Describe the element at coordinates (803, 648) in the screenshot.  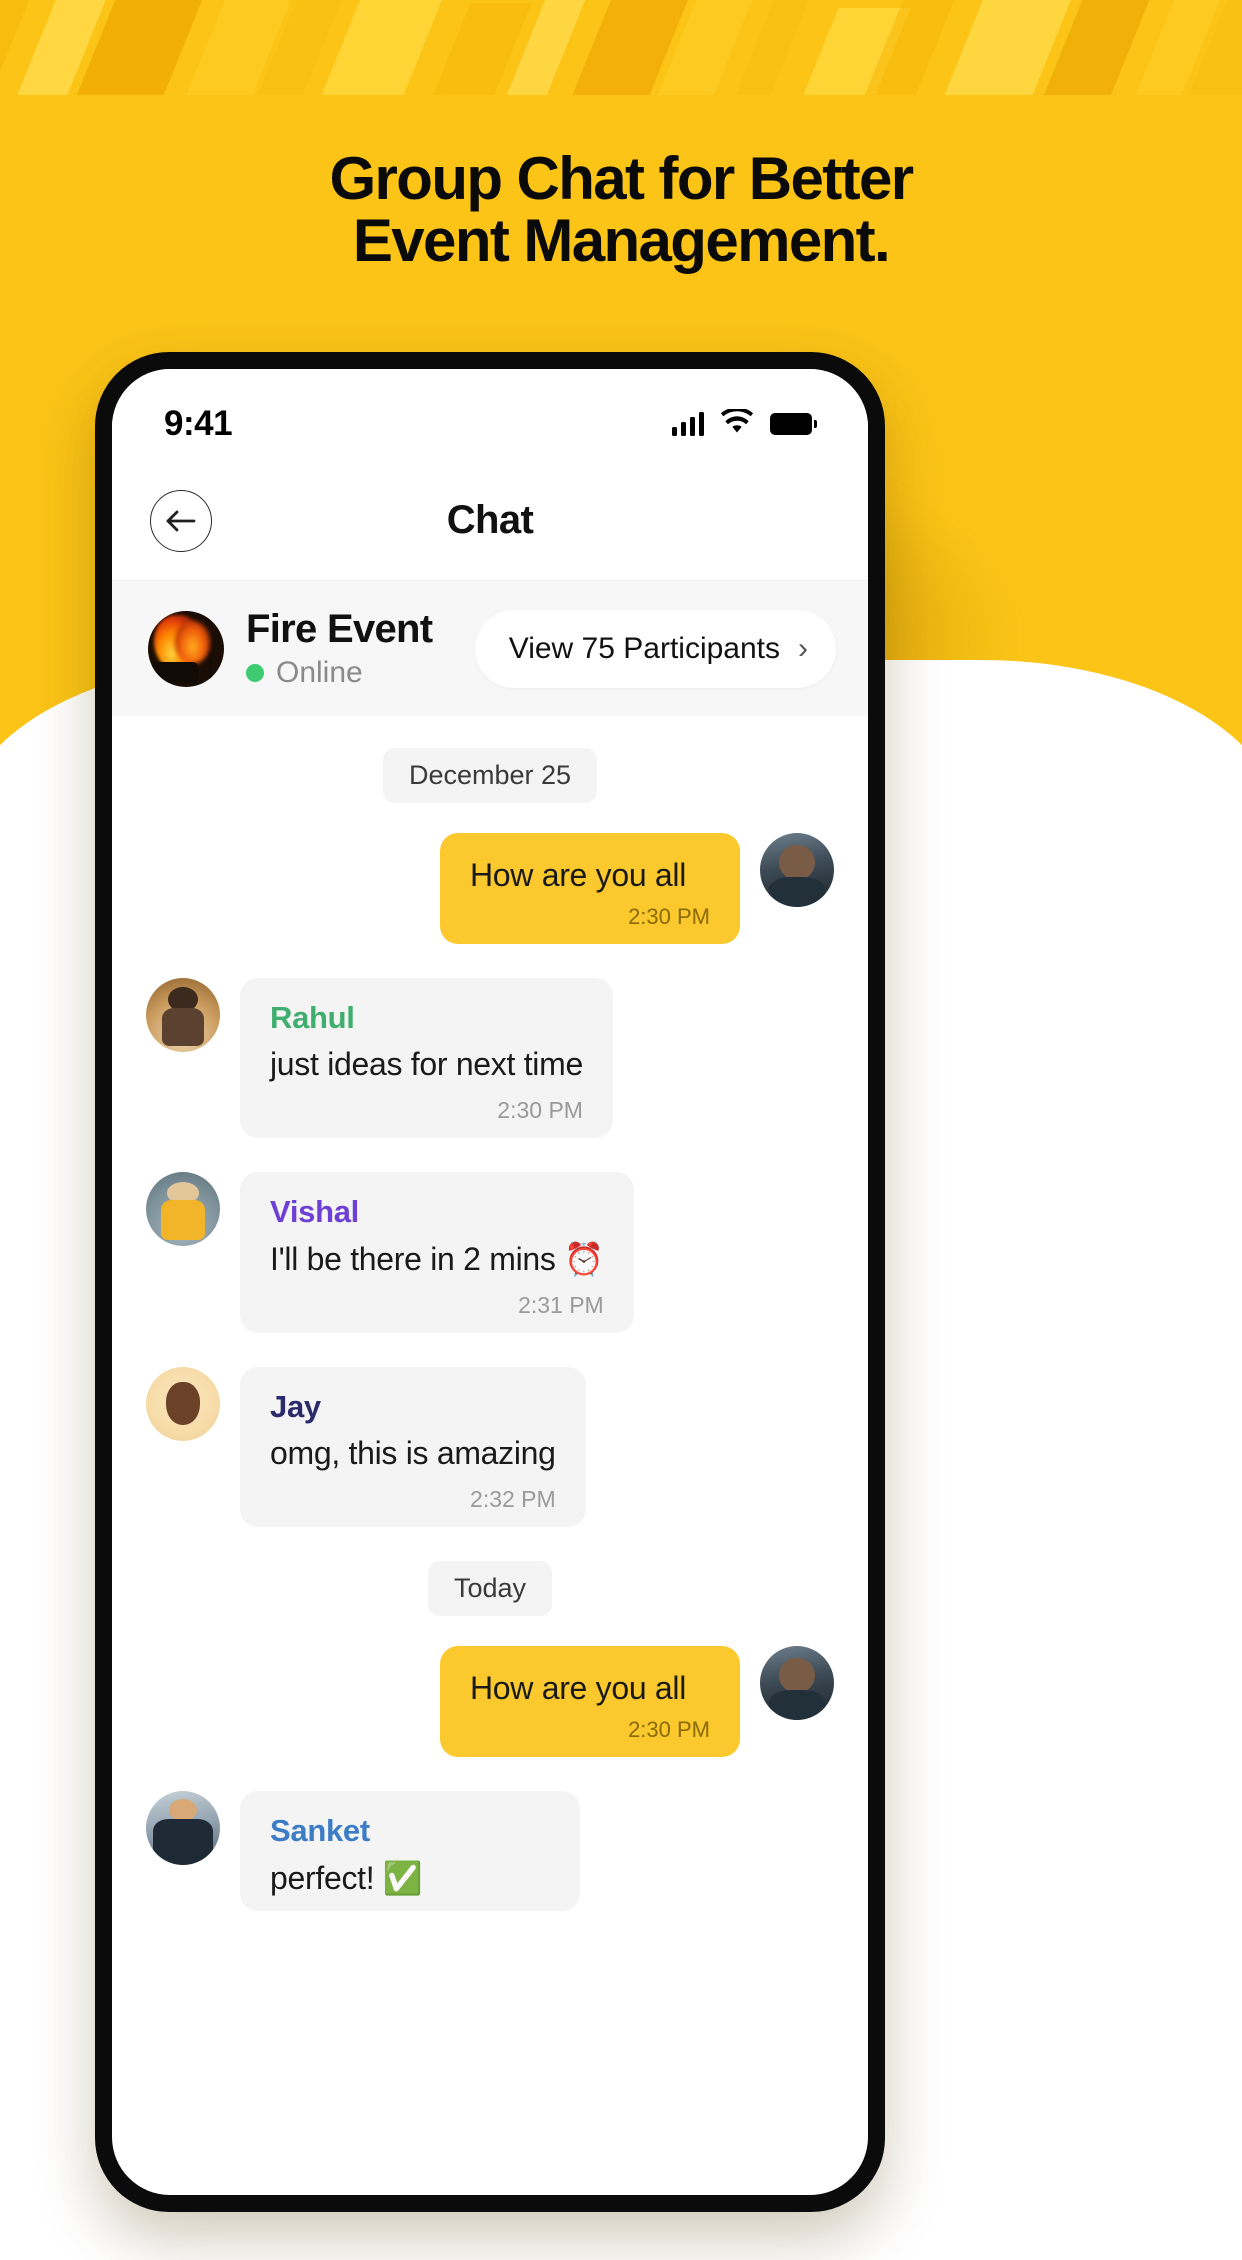
I see `chevron-right-icon: ›` at that location.